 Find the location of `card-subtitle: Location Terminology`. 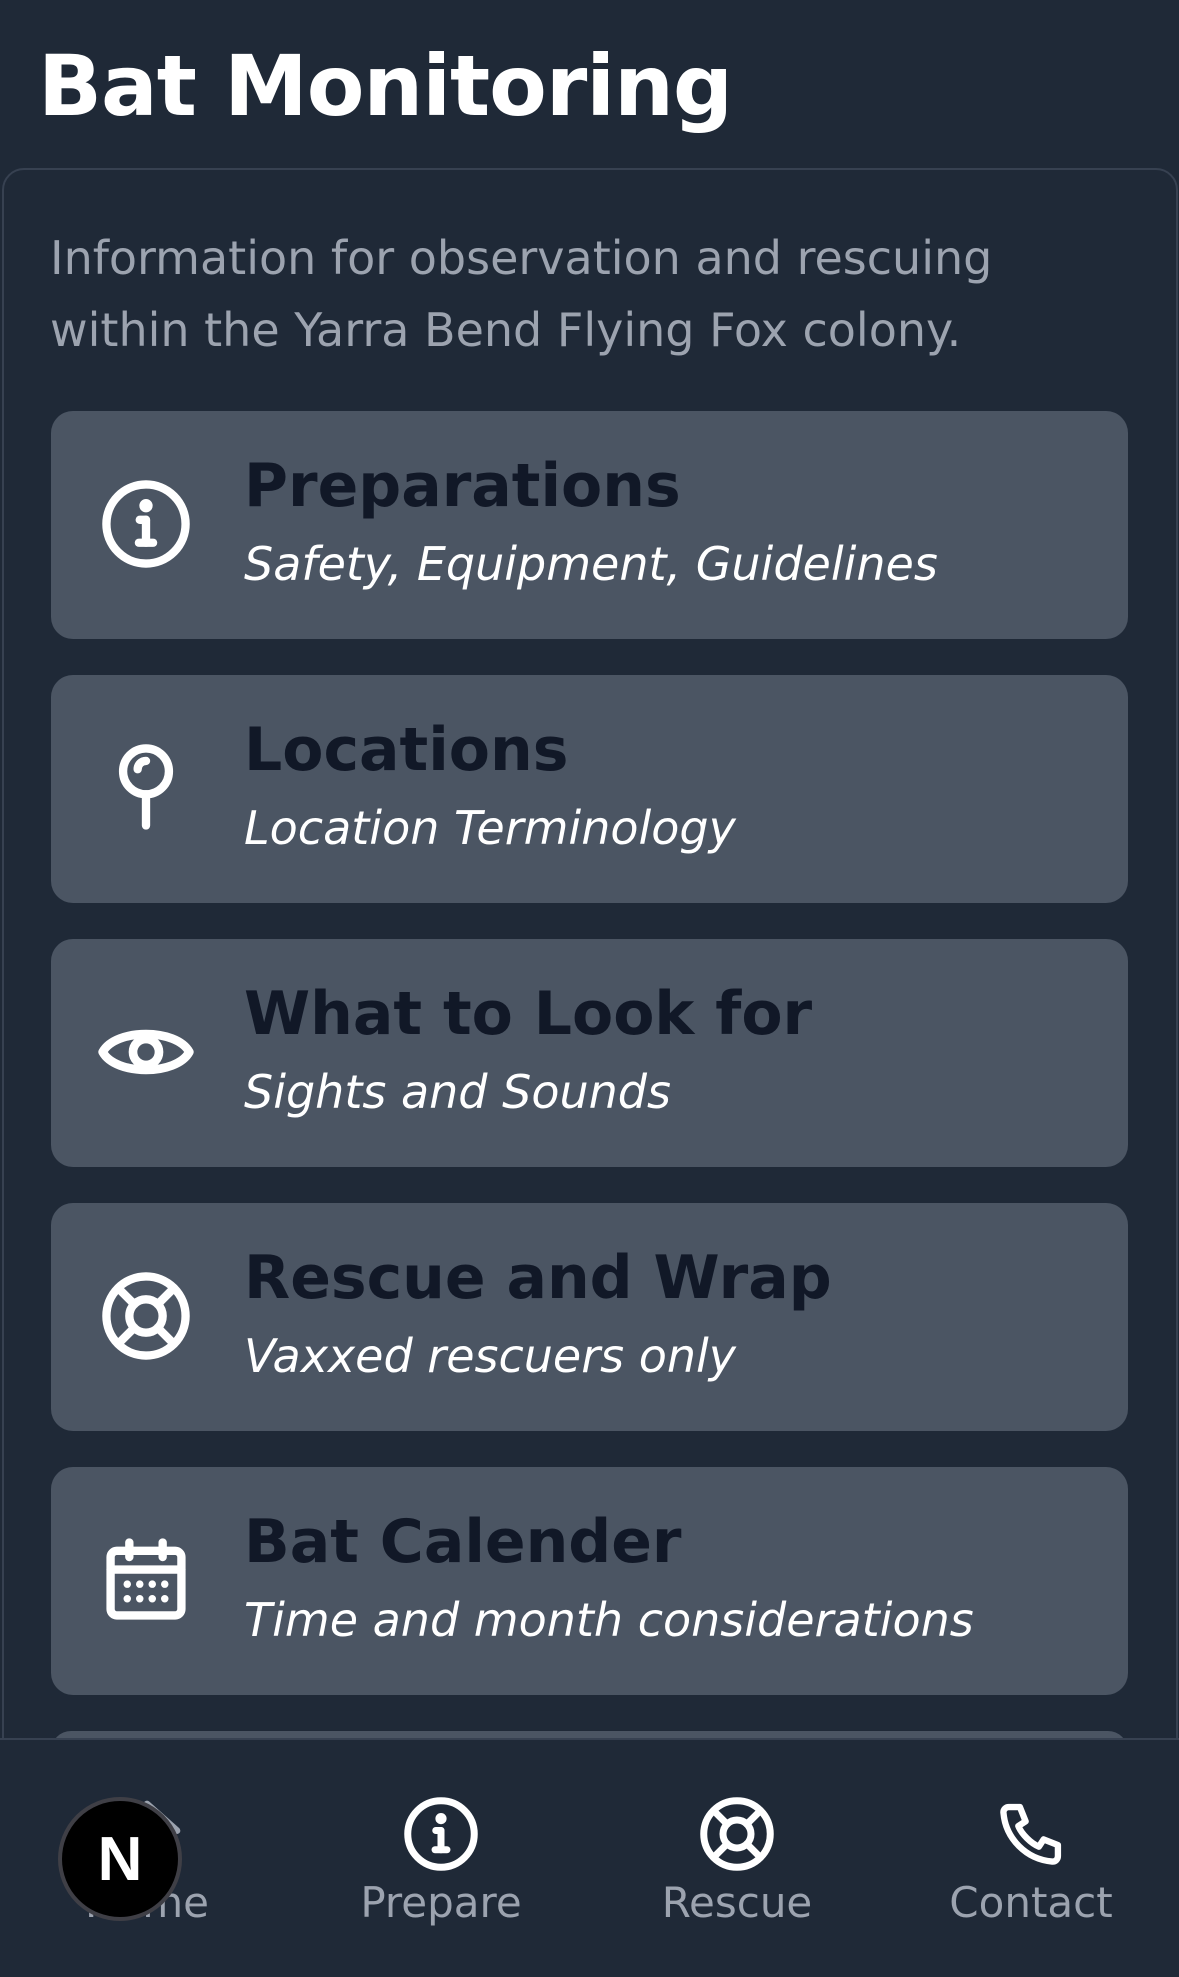

card-subtitle: Location Terminology is located at coordinates (490, 828).